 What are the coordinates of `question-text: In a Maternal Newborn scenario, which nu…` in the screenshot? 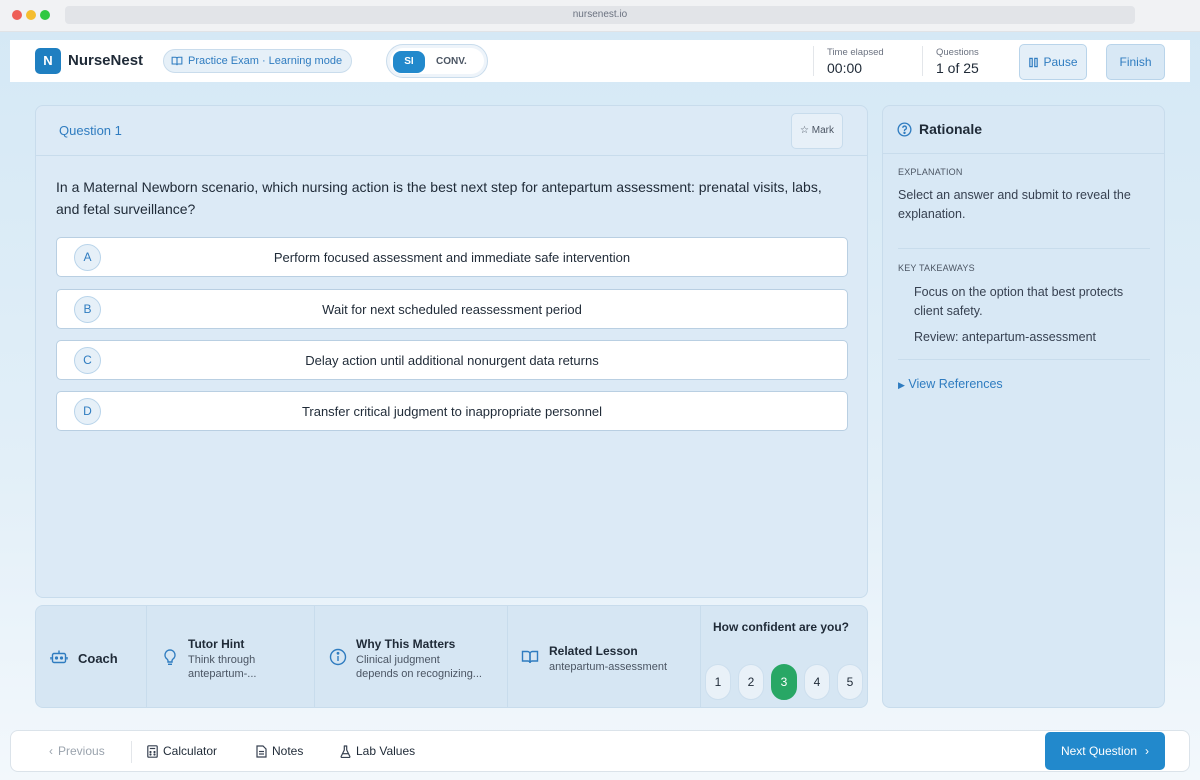 It's located at (439, 198).